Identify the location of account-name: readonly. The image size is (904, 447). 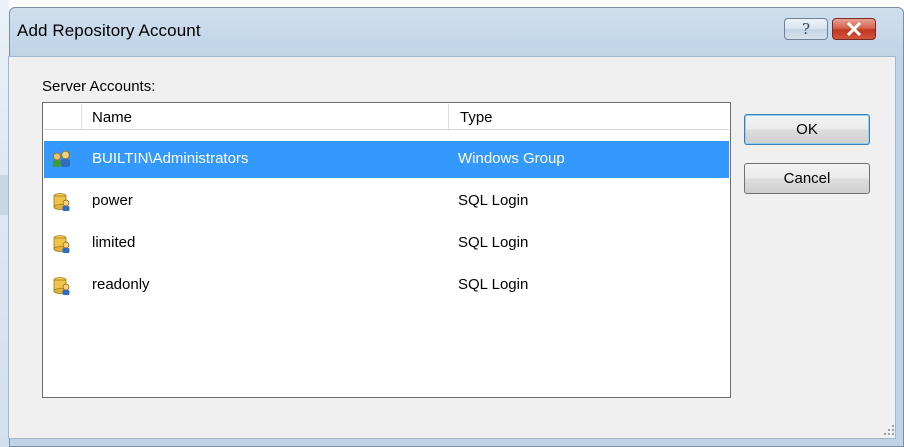
(121, 284).